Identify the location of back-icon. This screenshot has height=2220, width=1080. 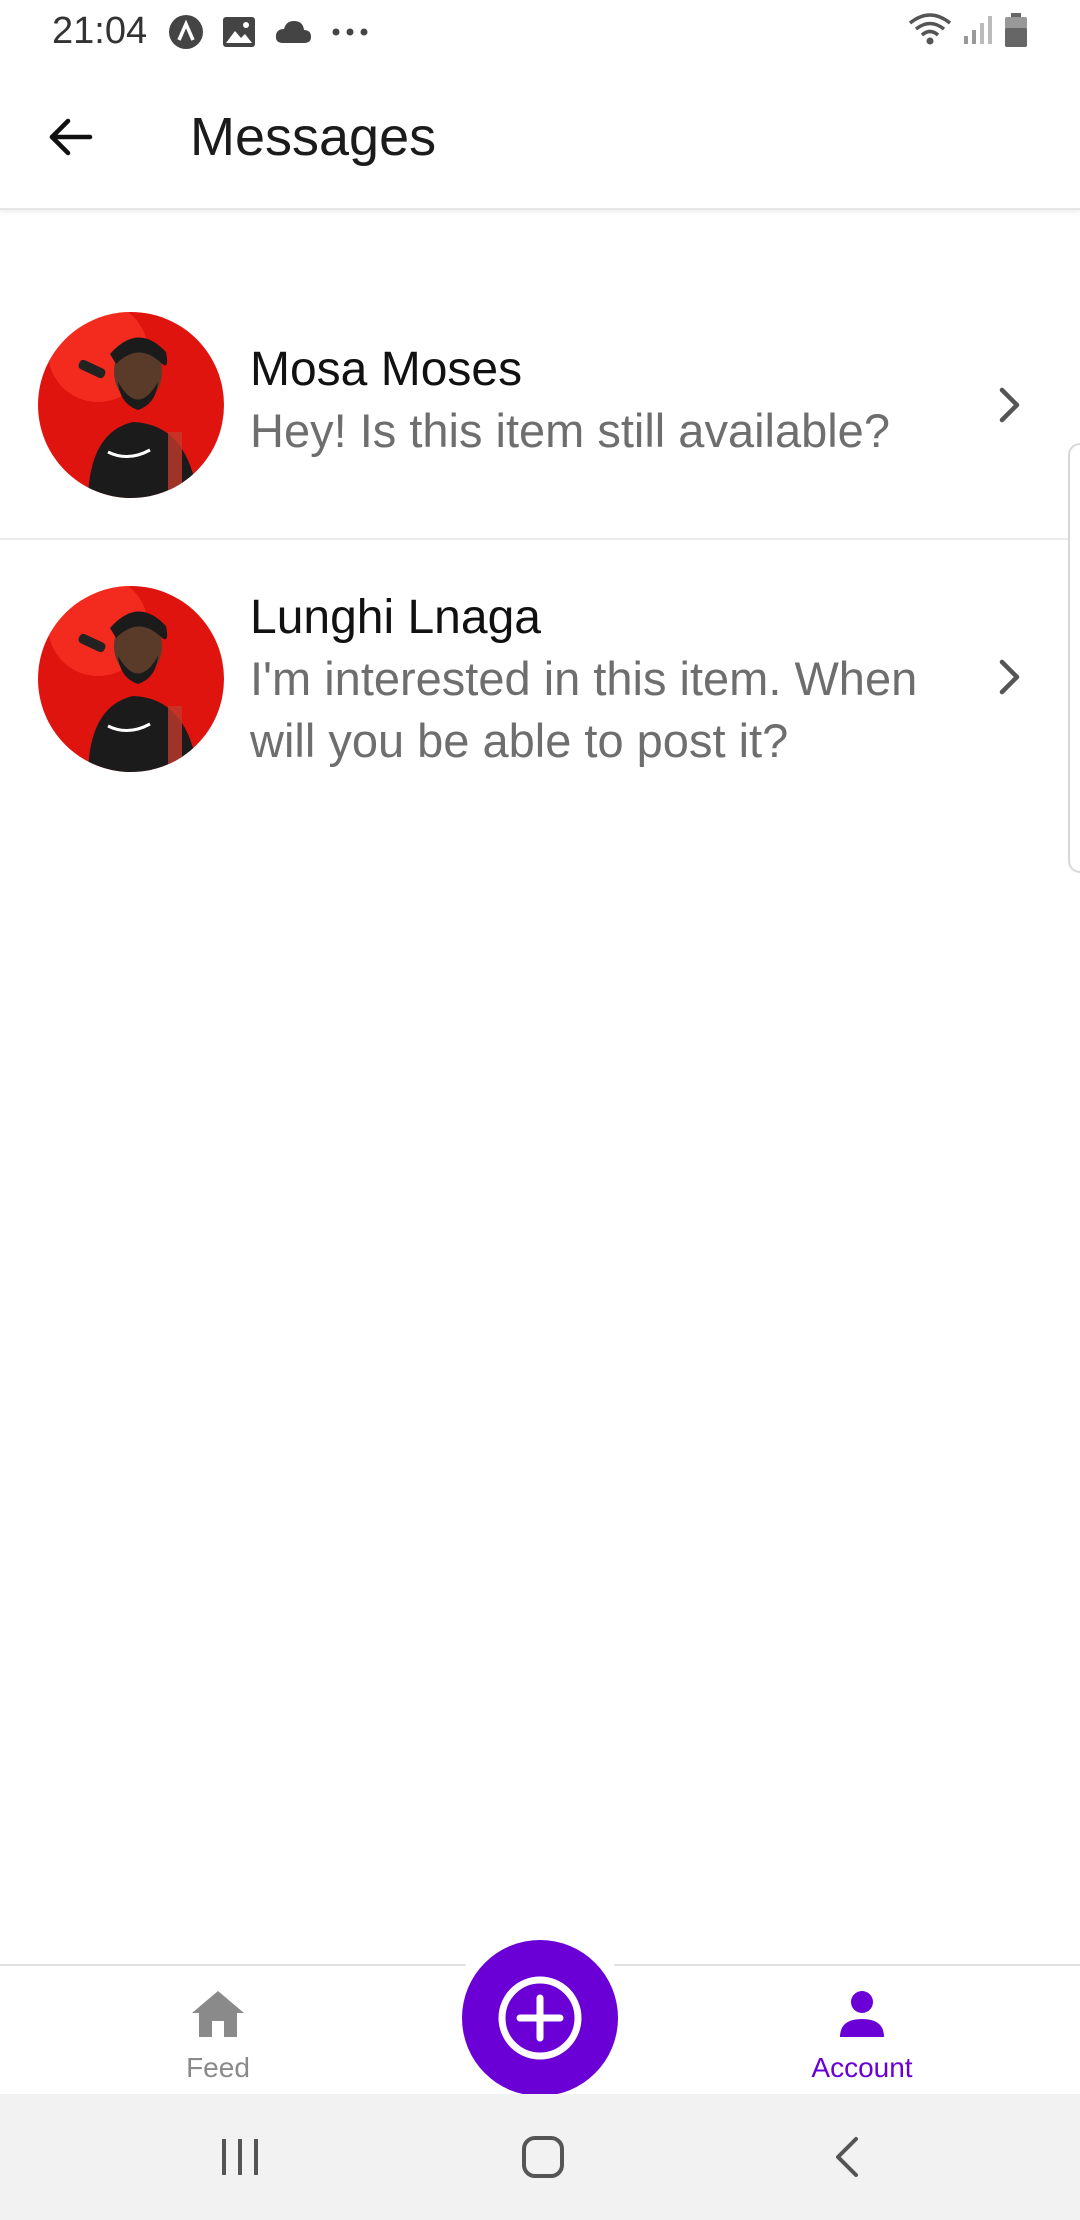
(847, 2157).